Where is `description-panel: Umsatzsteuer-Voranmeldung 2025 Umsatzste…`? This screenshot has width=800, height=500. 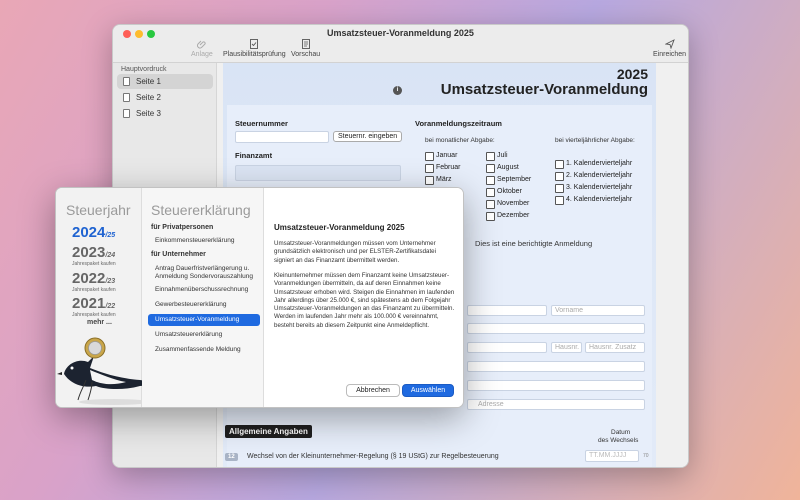 description-panel: Umsatzsteuer-Voranmeldung 2025 Umsatzste… is located at coordinates (363, 297).